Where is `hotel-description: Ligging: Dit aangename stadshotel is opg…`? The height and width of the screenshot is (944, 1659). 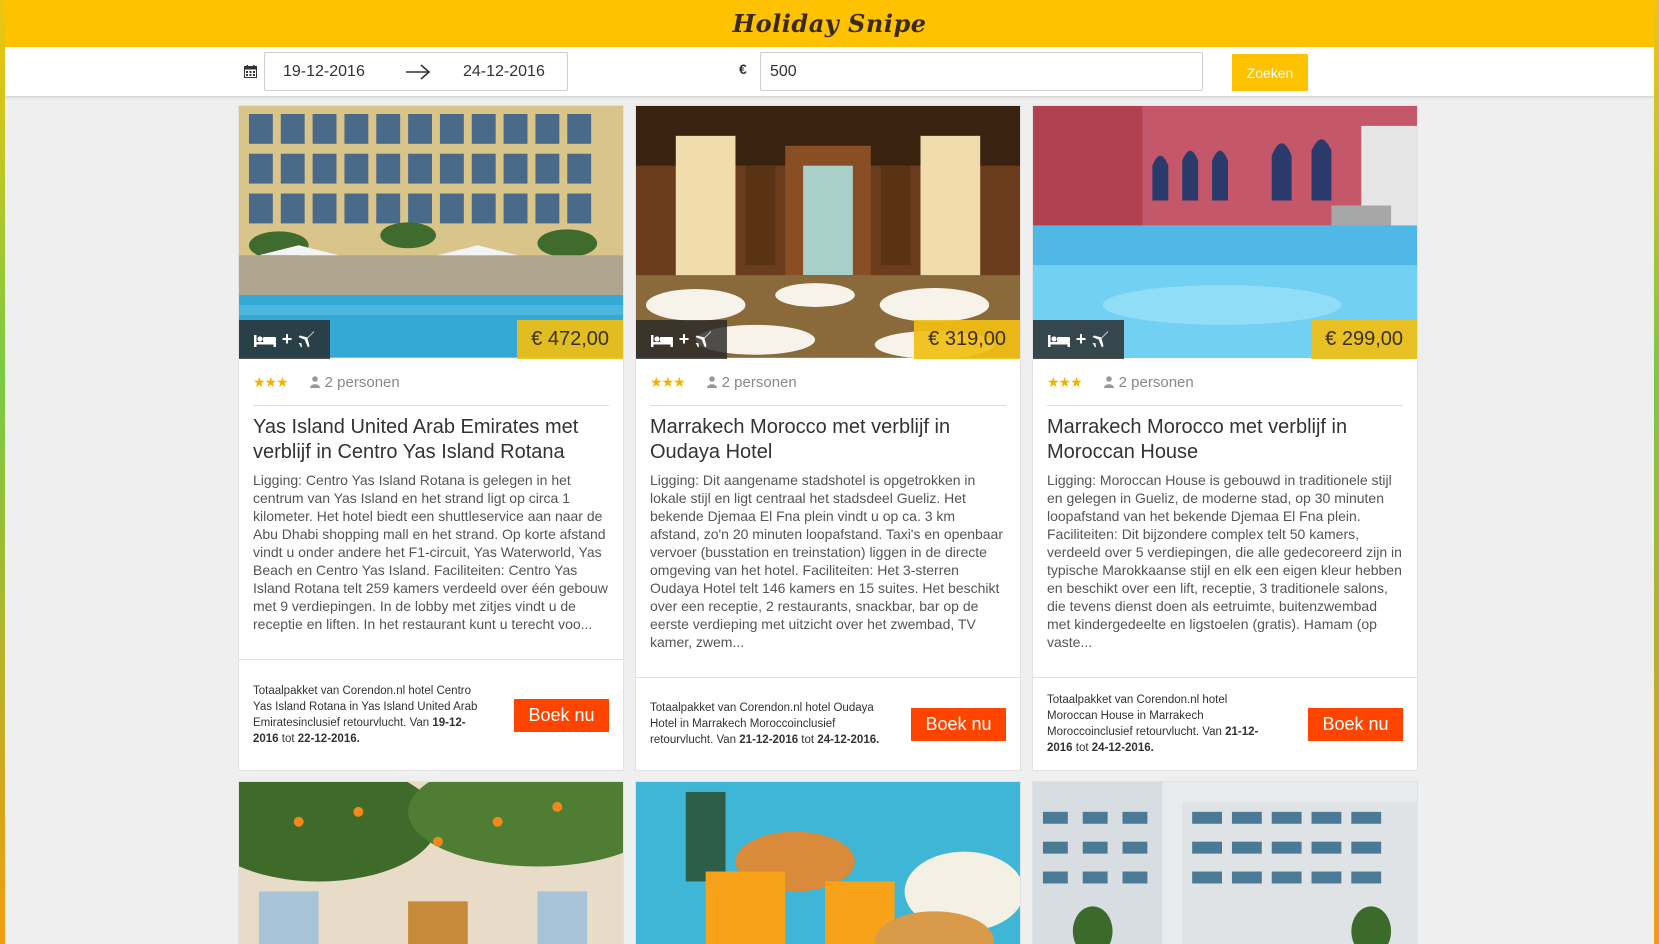 hotel-description: Ligging: Dit aangename stadshotel is opg… is located at coordinates (827, 561).